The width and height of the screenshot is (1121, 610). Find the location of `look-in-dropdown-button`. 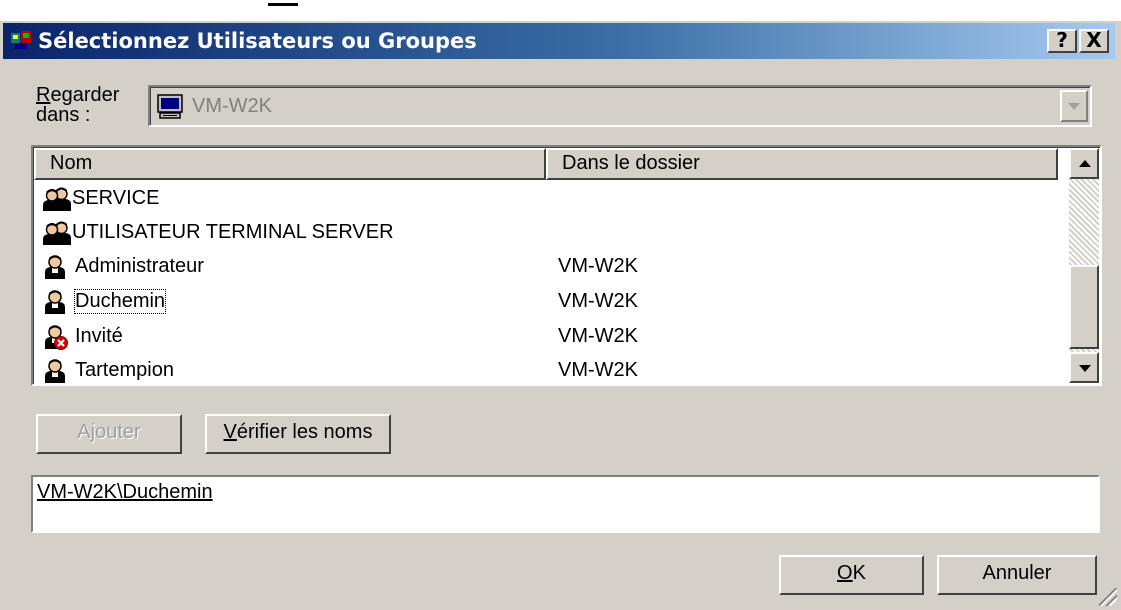

look-in-dropdown-button is located at coordinates (1074, 106).